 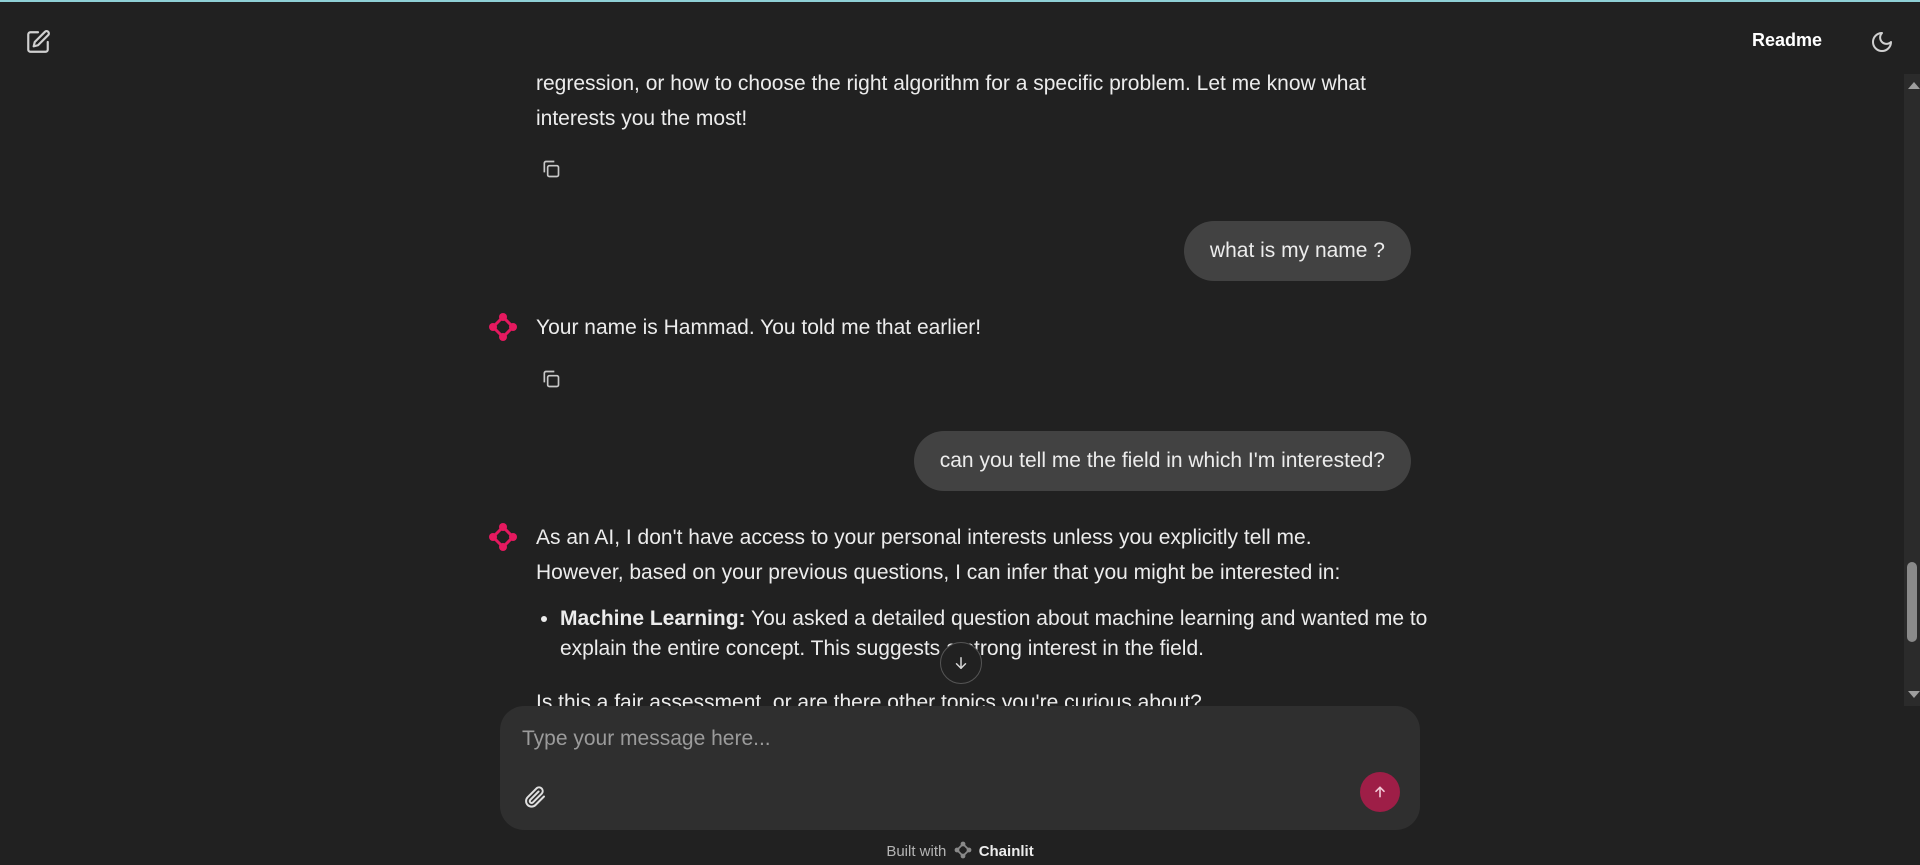 What do you see at coordinates (1914, 85) in the screenshot?
I see `scroll-up-arrow` at bounding box center [1914, 85].